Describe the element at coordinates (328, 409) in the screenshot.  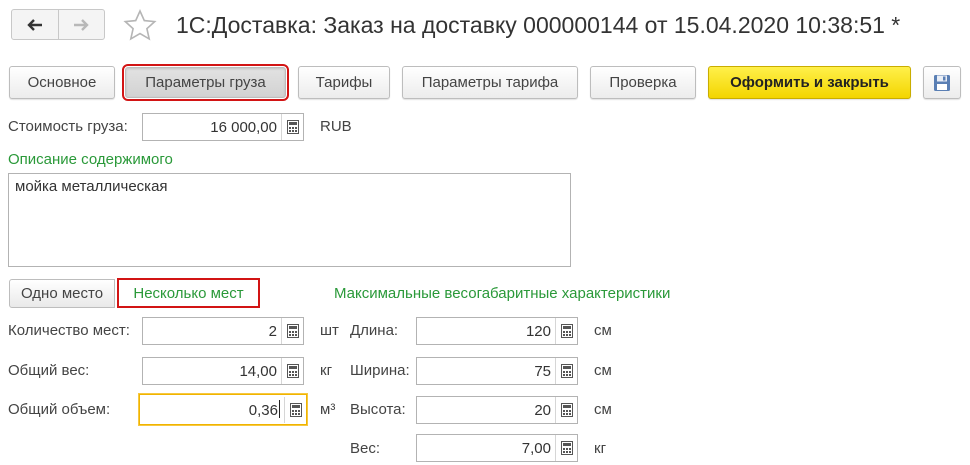
I see `total-volume-unit: м³` at that location.